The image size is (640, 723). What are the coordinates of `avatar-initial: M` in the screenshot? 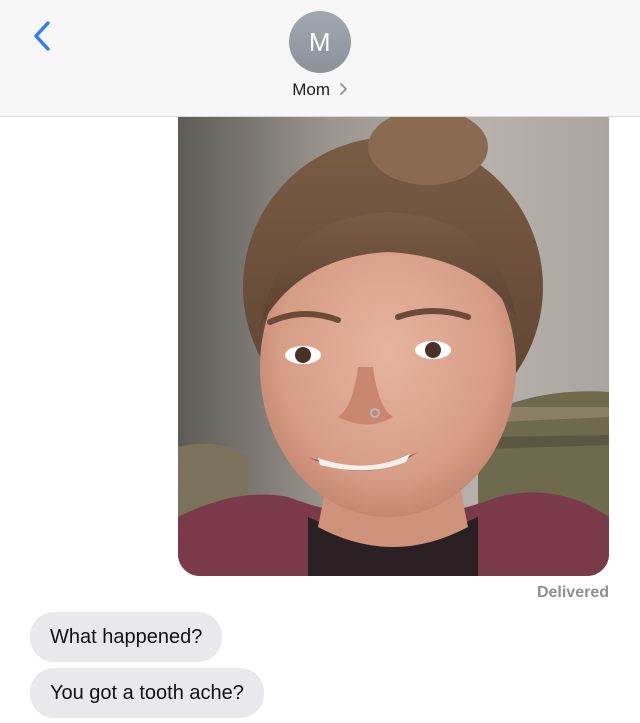 It's located at (320, 41).